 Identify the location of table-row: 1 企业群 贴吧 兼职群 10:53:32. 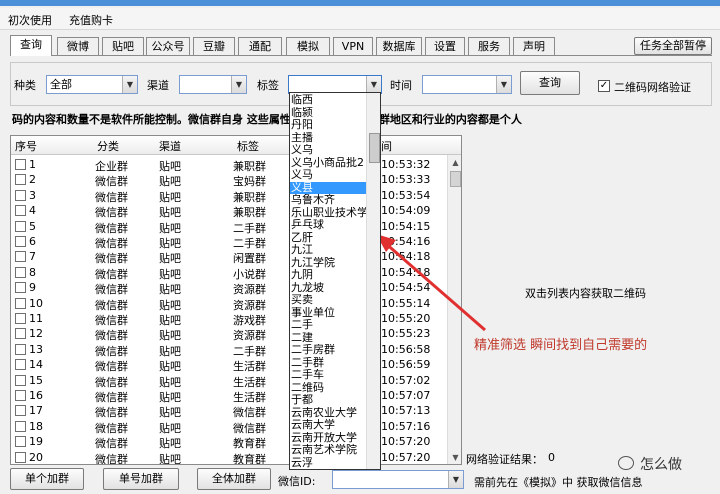
(229, 165).